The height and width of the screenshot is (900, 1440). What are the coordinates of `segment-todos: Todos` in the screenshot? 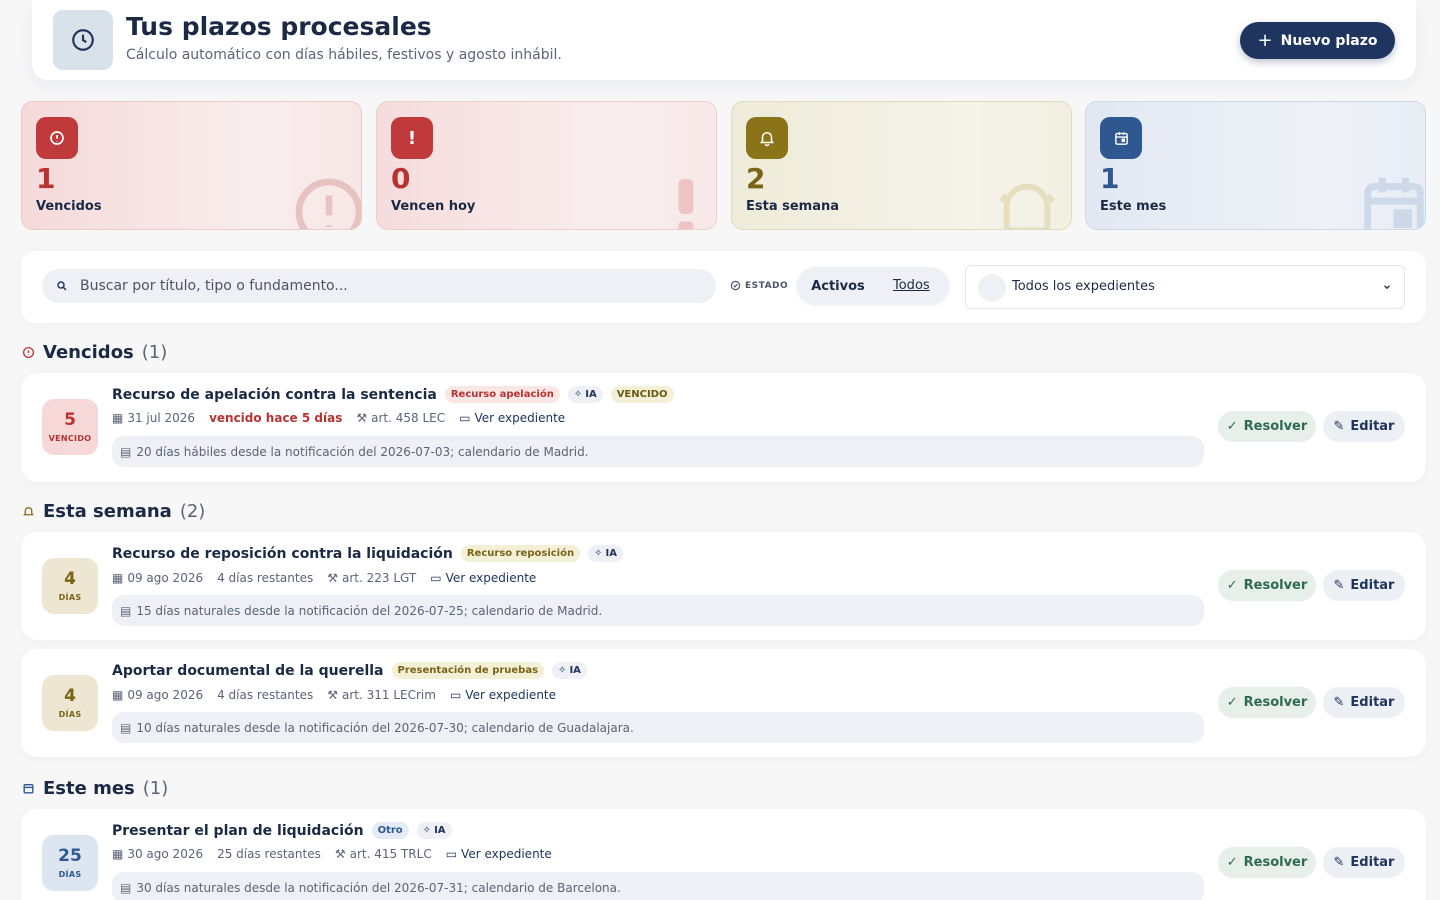 It's located at (911, 285).